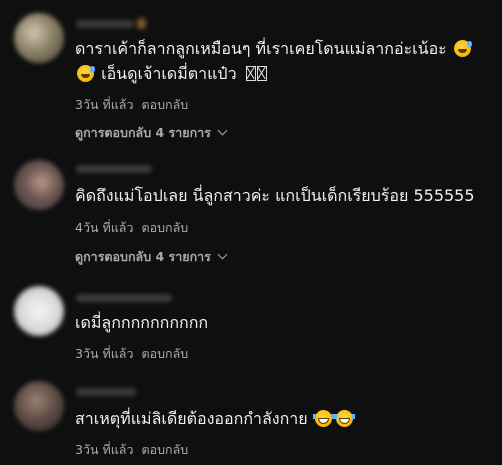 Image resolution: width=502 pixels, height=465 pixels. What do you see at coordinates (284, 75) in the screenshot?
I see `comment-text: เอ็นดูเจ้าเดมี่ตาแป๋ว` at bounding box center [284, 75].